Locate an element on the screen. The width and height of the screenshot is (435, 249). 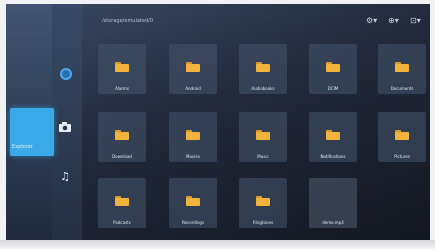
settings-icon: ⚙▾ is located at coordinates (373, 21).